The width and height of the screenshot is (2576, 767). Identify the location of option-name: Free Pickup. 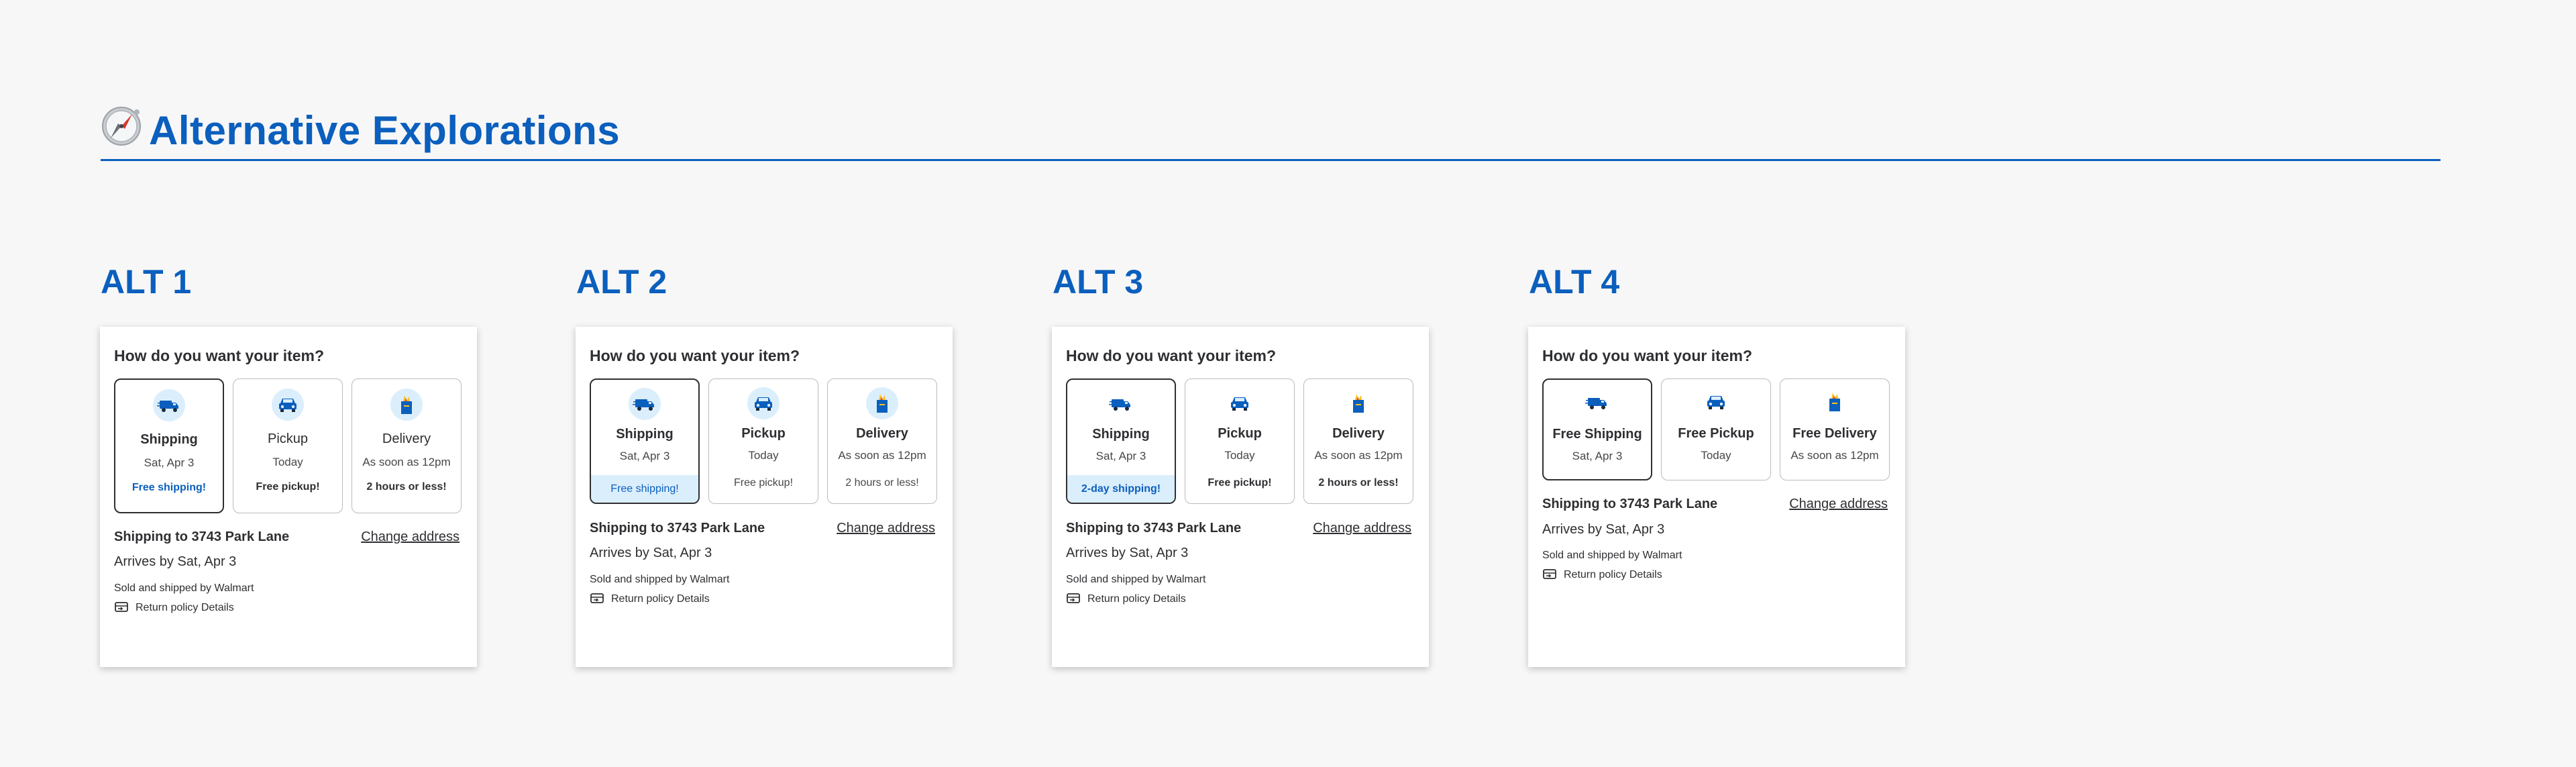
(1716, 433).